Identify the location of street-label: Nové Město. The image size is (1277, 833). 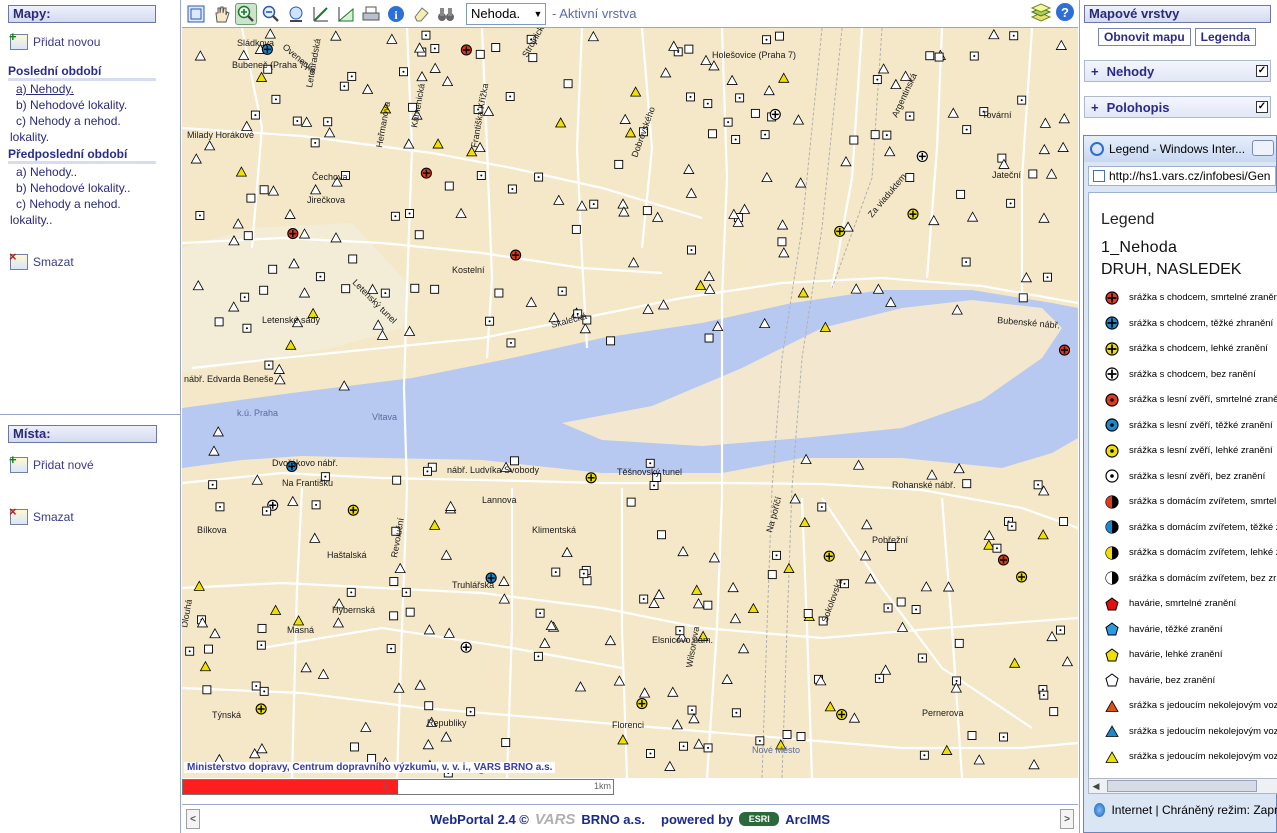
(776, 750).